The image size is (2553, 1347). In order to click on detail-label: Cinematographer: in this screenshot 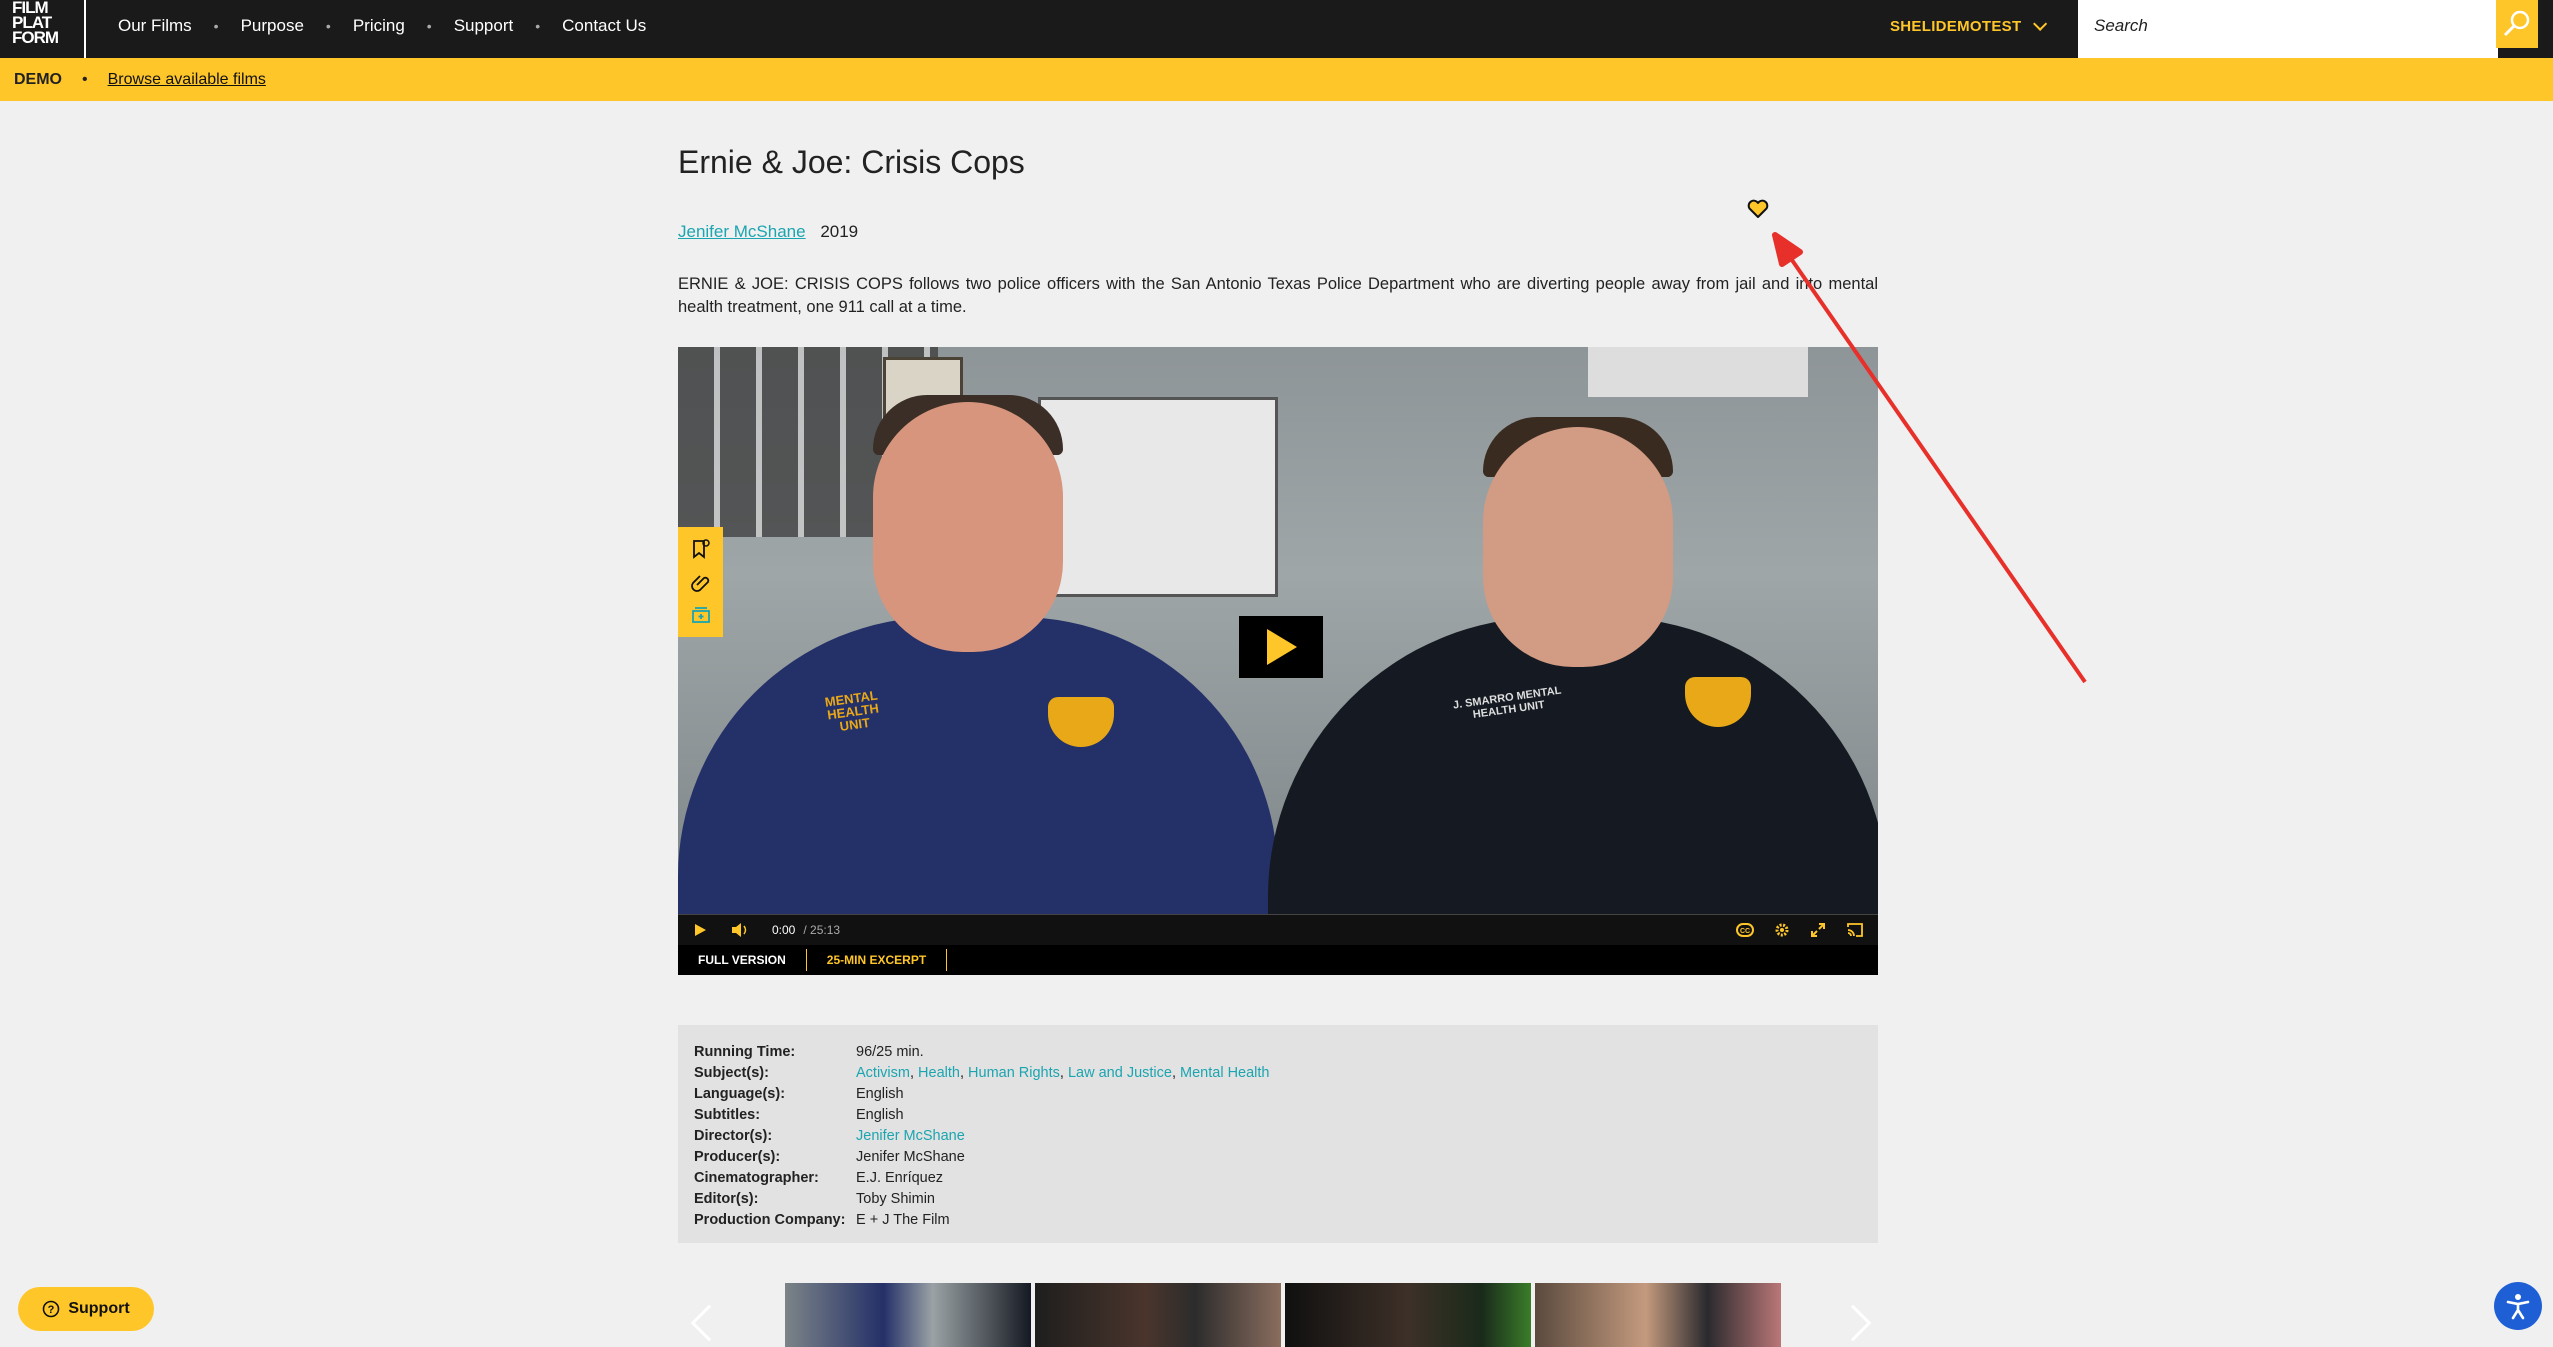, I will do `click(756, 1177)`.